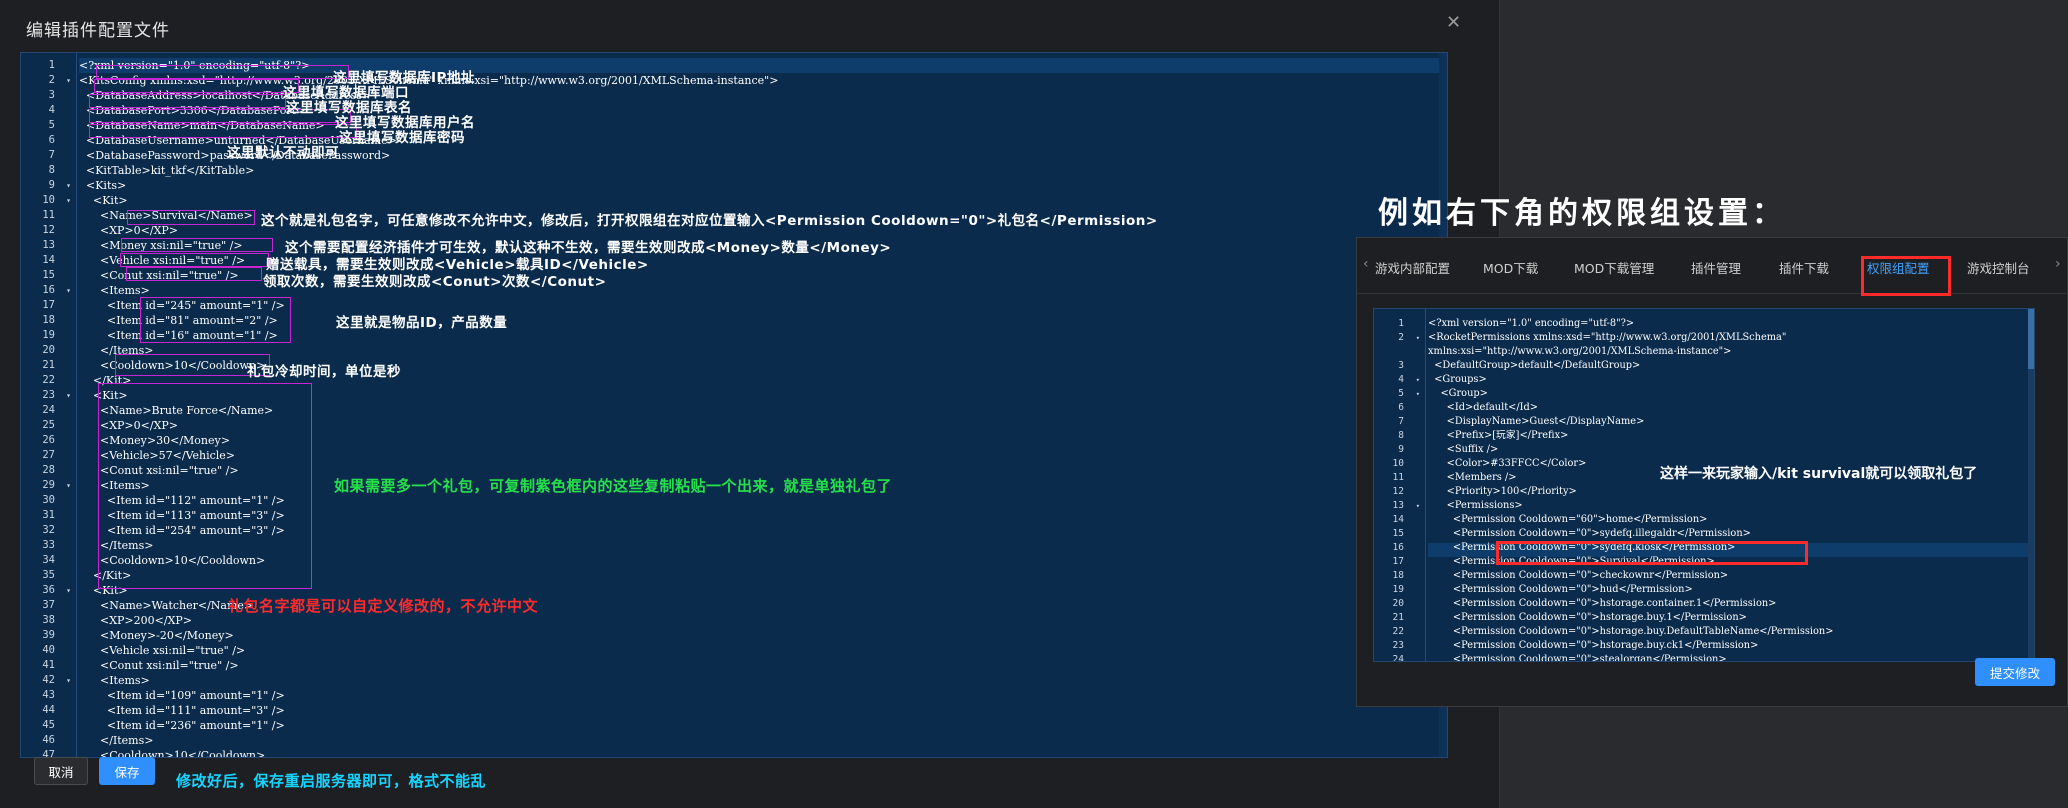 The image size is (2068, 808). I want to click on line-number-text: 14, so click(48, 260).